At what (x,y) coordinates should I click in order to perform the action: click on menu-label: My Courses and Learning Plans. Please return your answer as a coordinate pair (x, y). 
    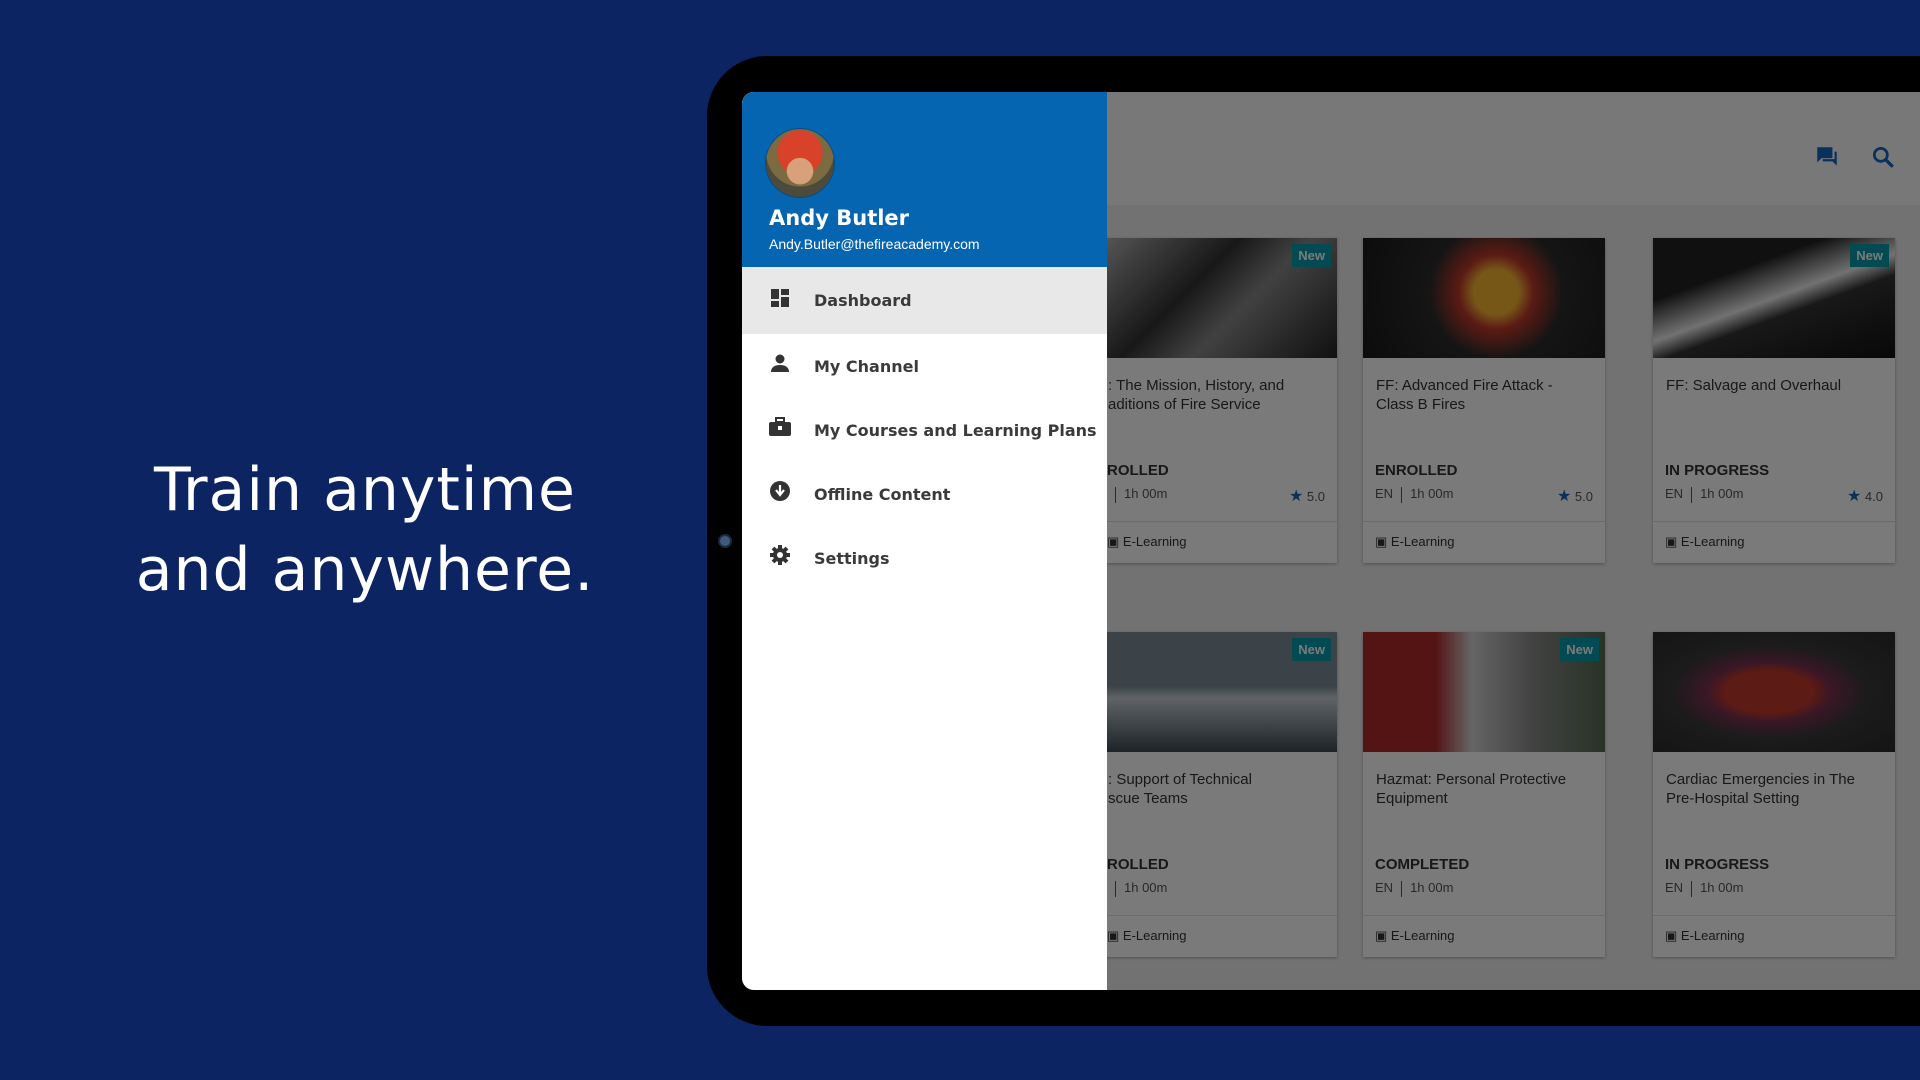
    Looking at the image, I should click on (955, 430).